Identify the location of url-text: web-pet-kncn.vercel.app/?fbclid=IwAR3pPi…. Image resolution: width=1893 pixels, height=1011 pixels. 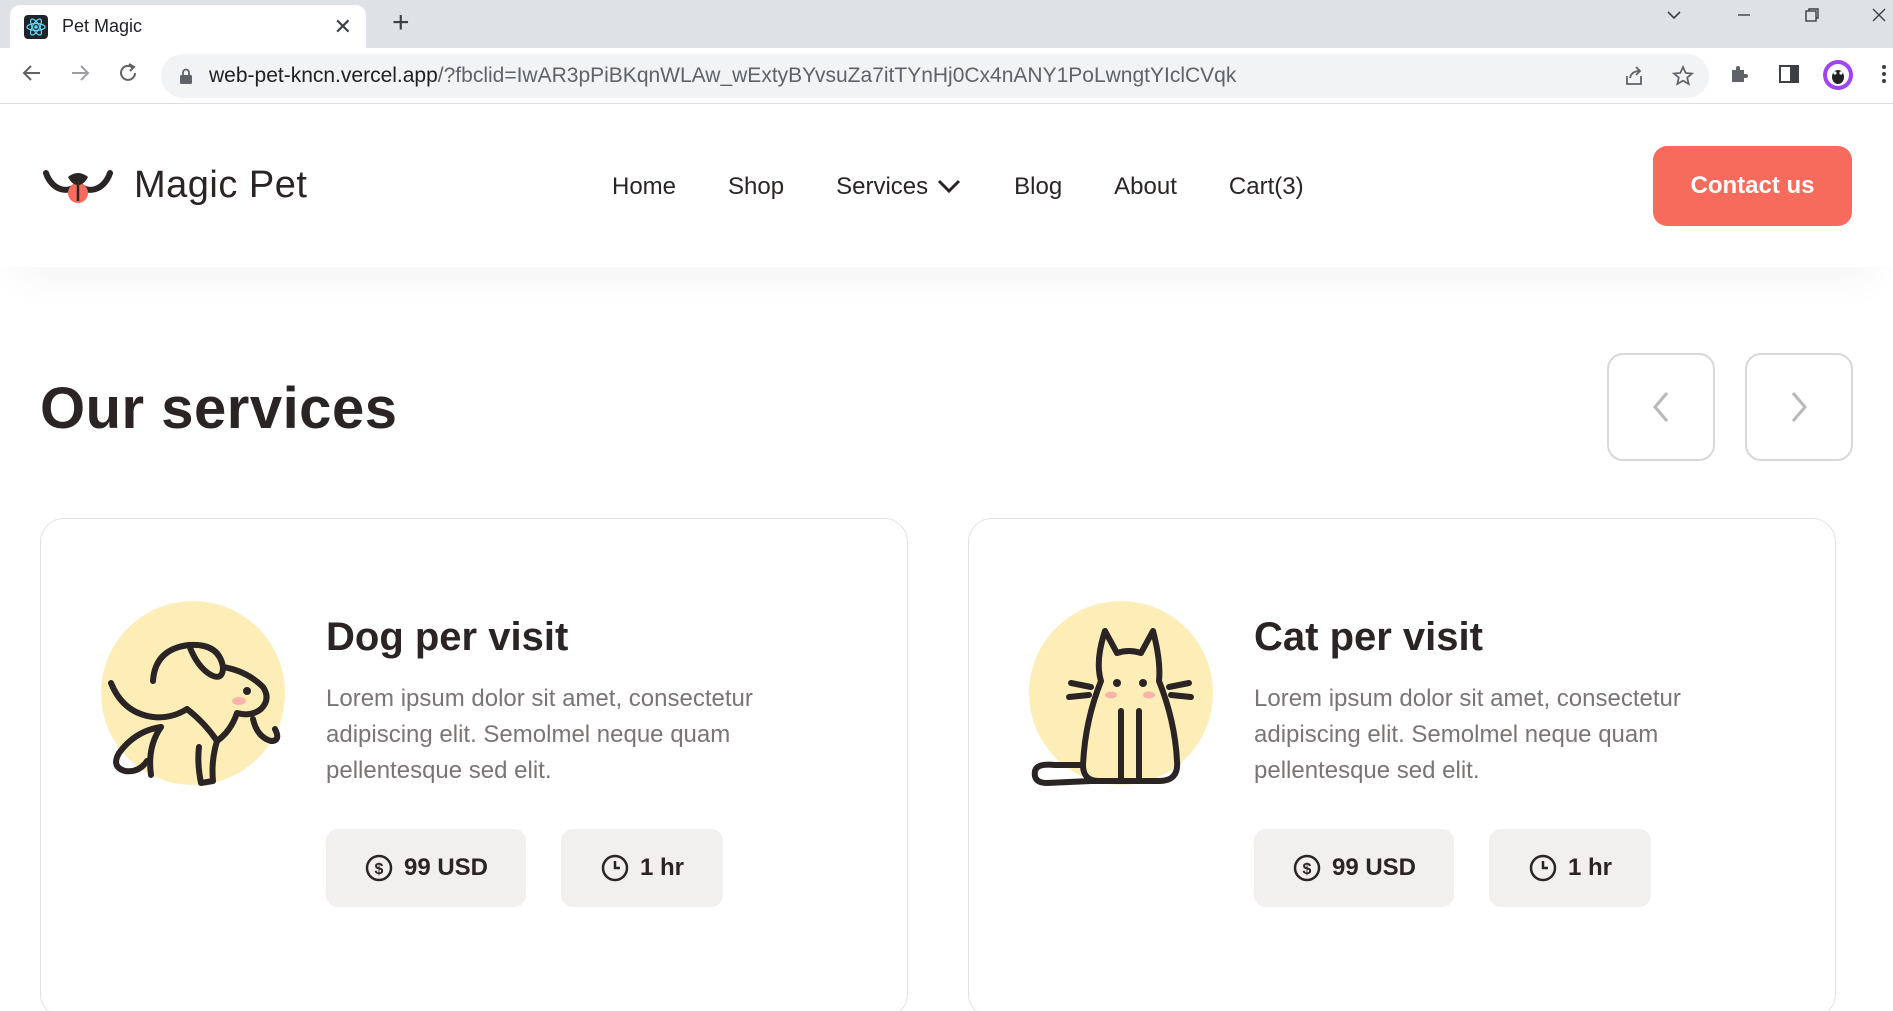
(722, 76).